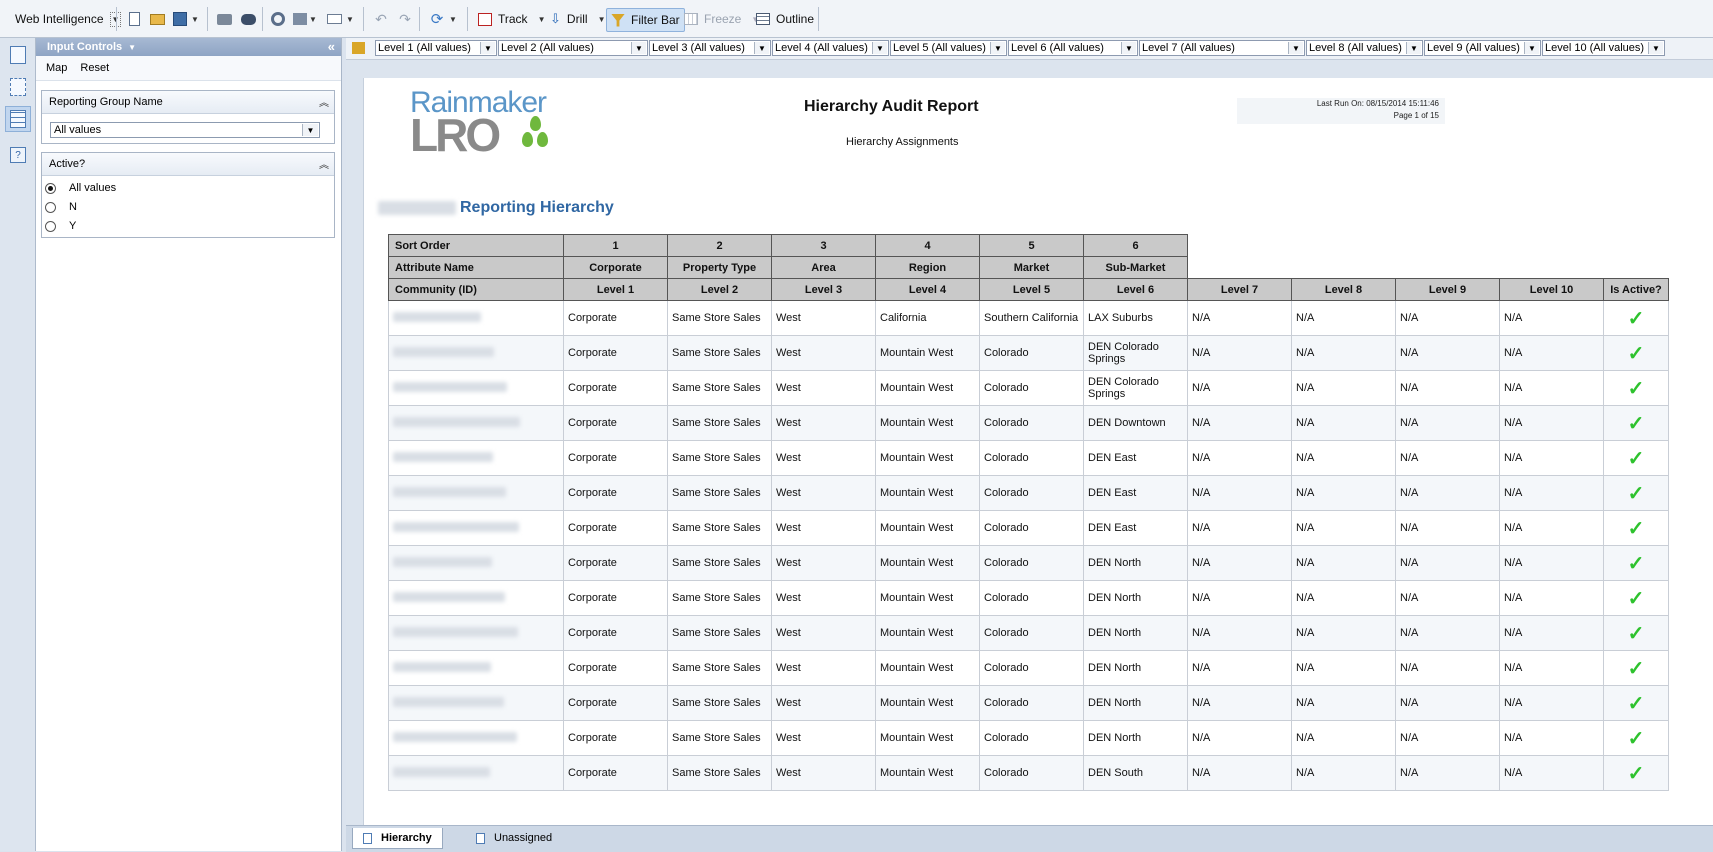 The width and height of the screenshot is (1713, 852). What do you see at coordinates (278, 19) in the screenshot?
I see `track-changes-button` at bounding box center [278, 19].